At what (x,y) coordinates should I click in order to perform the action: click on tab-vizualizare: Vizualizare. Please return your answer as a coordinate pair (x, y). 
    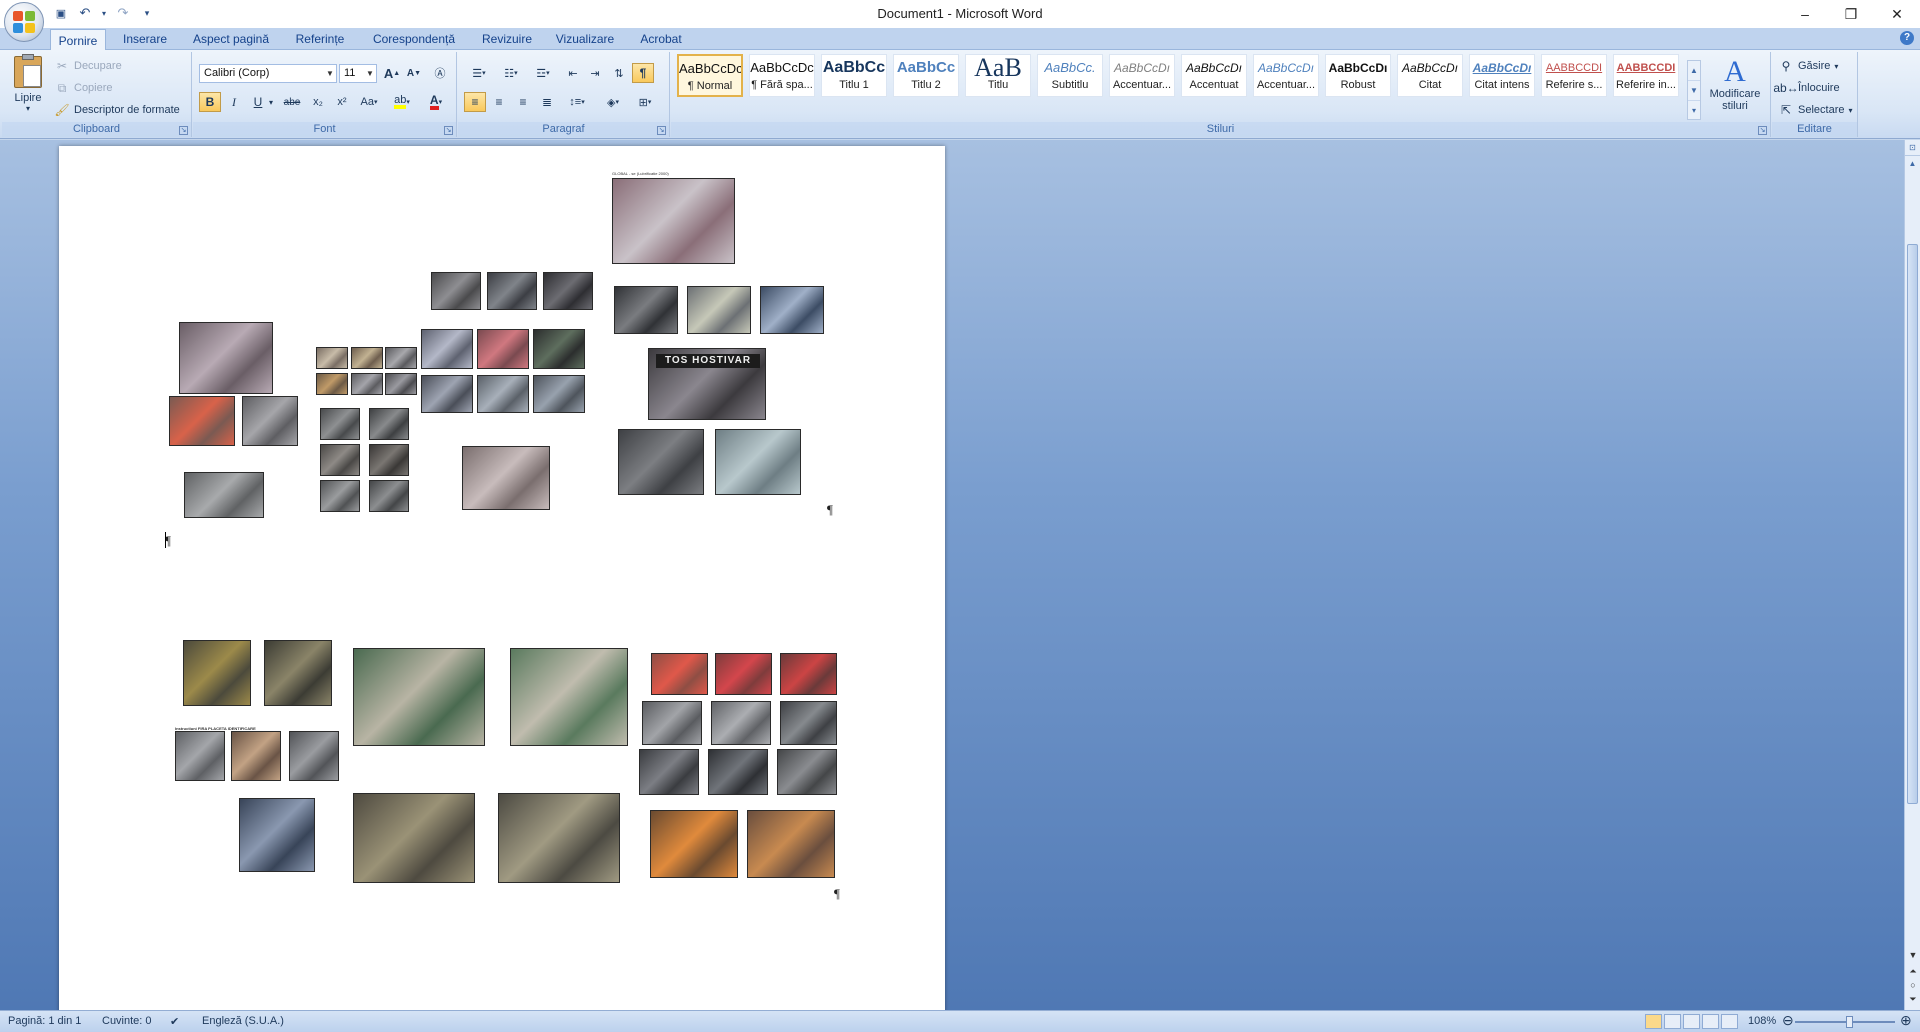
    Looking at the image, I should click on (585, 39).